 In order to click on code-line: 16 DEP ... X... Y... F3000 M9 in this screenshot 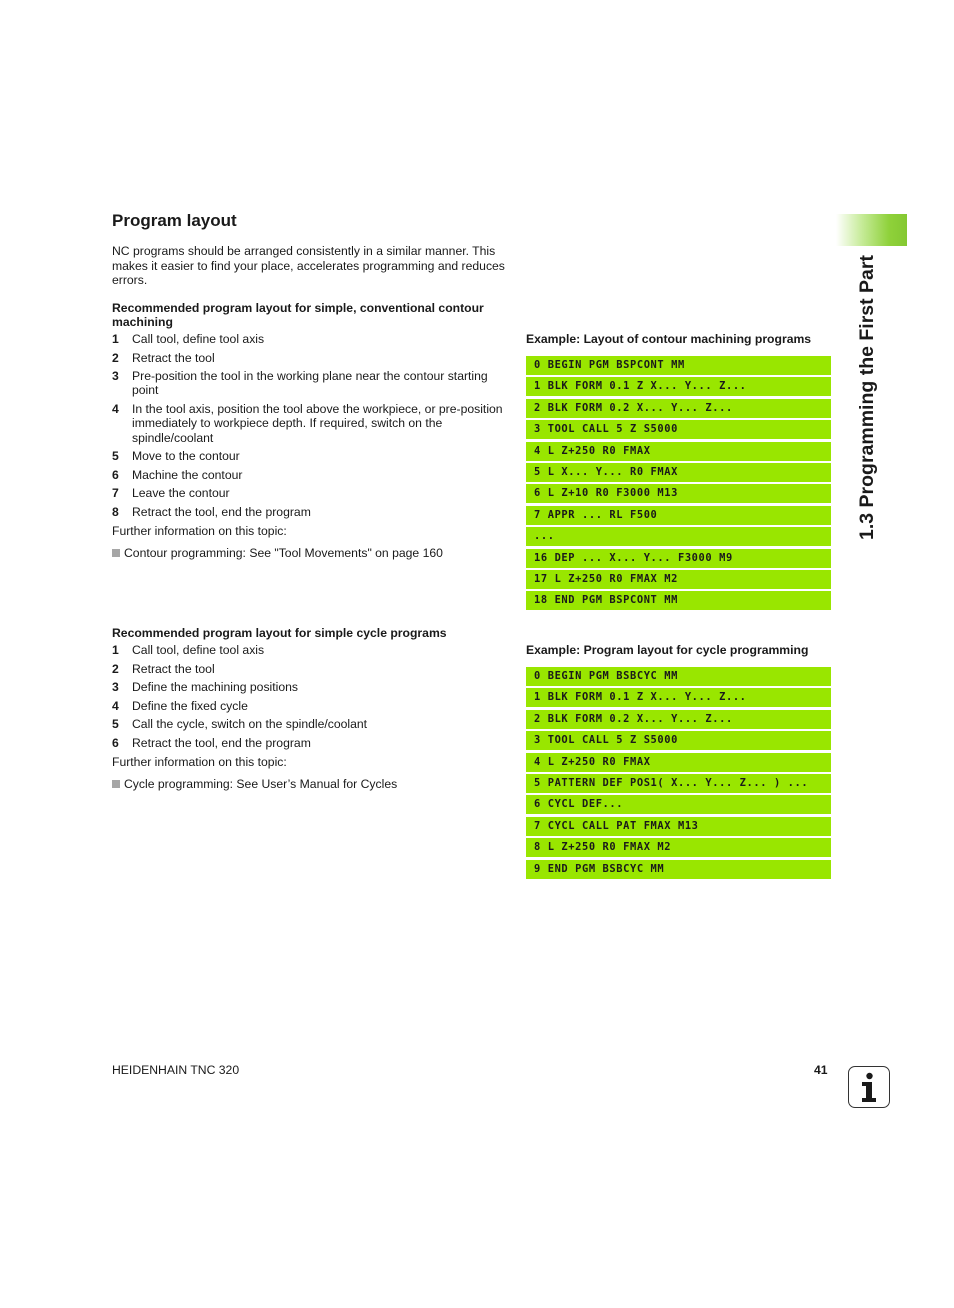, I will do `click(678, 558)`.